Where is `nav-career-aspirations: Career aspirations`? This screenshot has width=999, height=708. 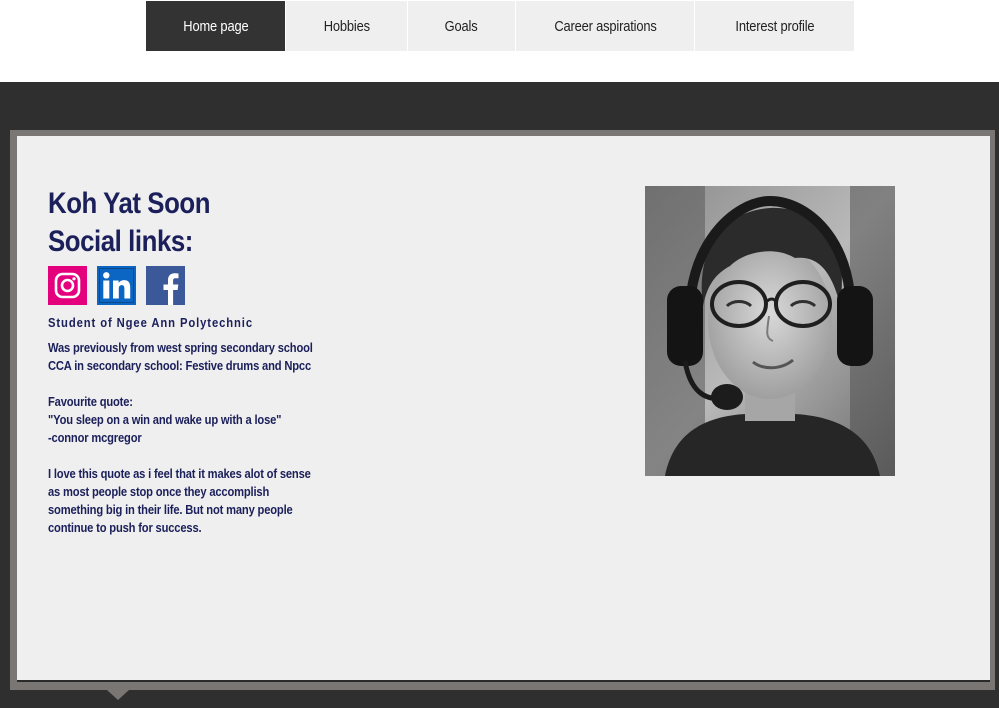
nav-career-aspirations: Career aspirations is located at coordinates (605, 26).